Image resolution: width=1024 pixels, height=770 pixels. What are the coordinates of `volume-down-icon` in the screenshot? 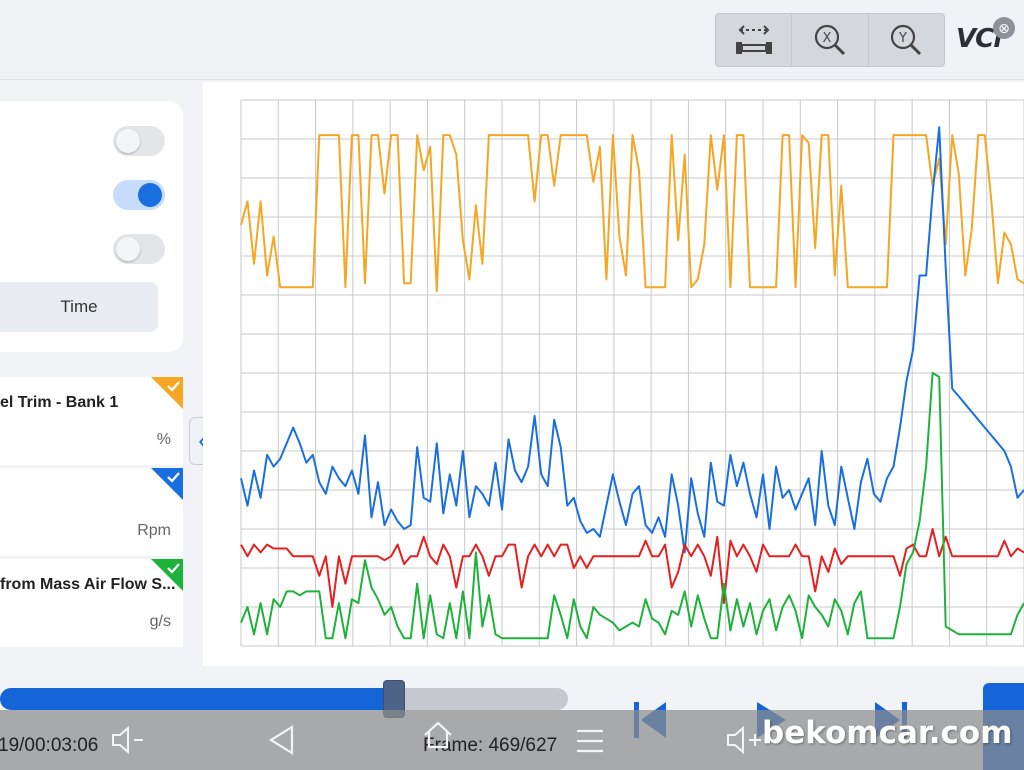 It's located at (128, 740).